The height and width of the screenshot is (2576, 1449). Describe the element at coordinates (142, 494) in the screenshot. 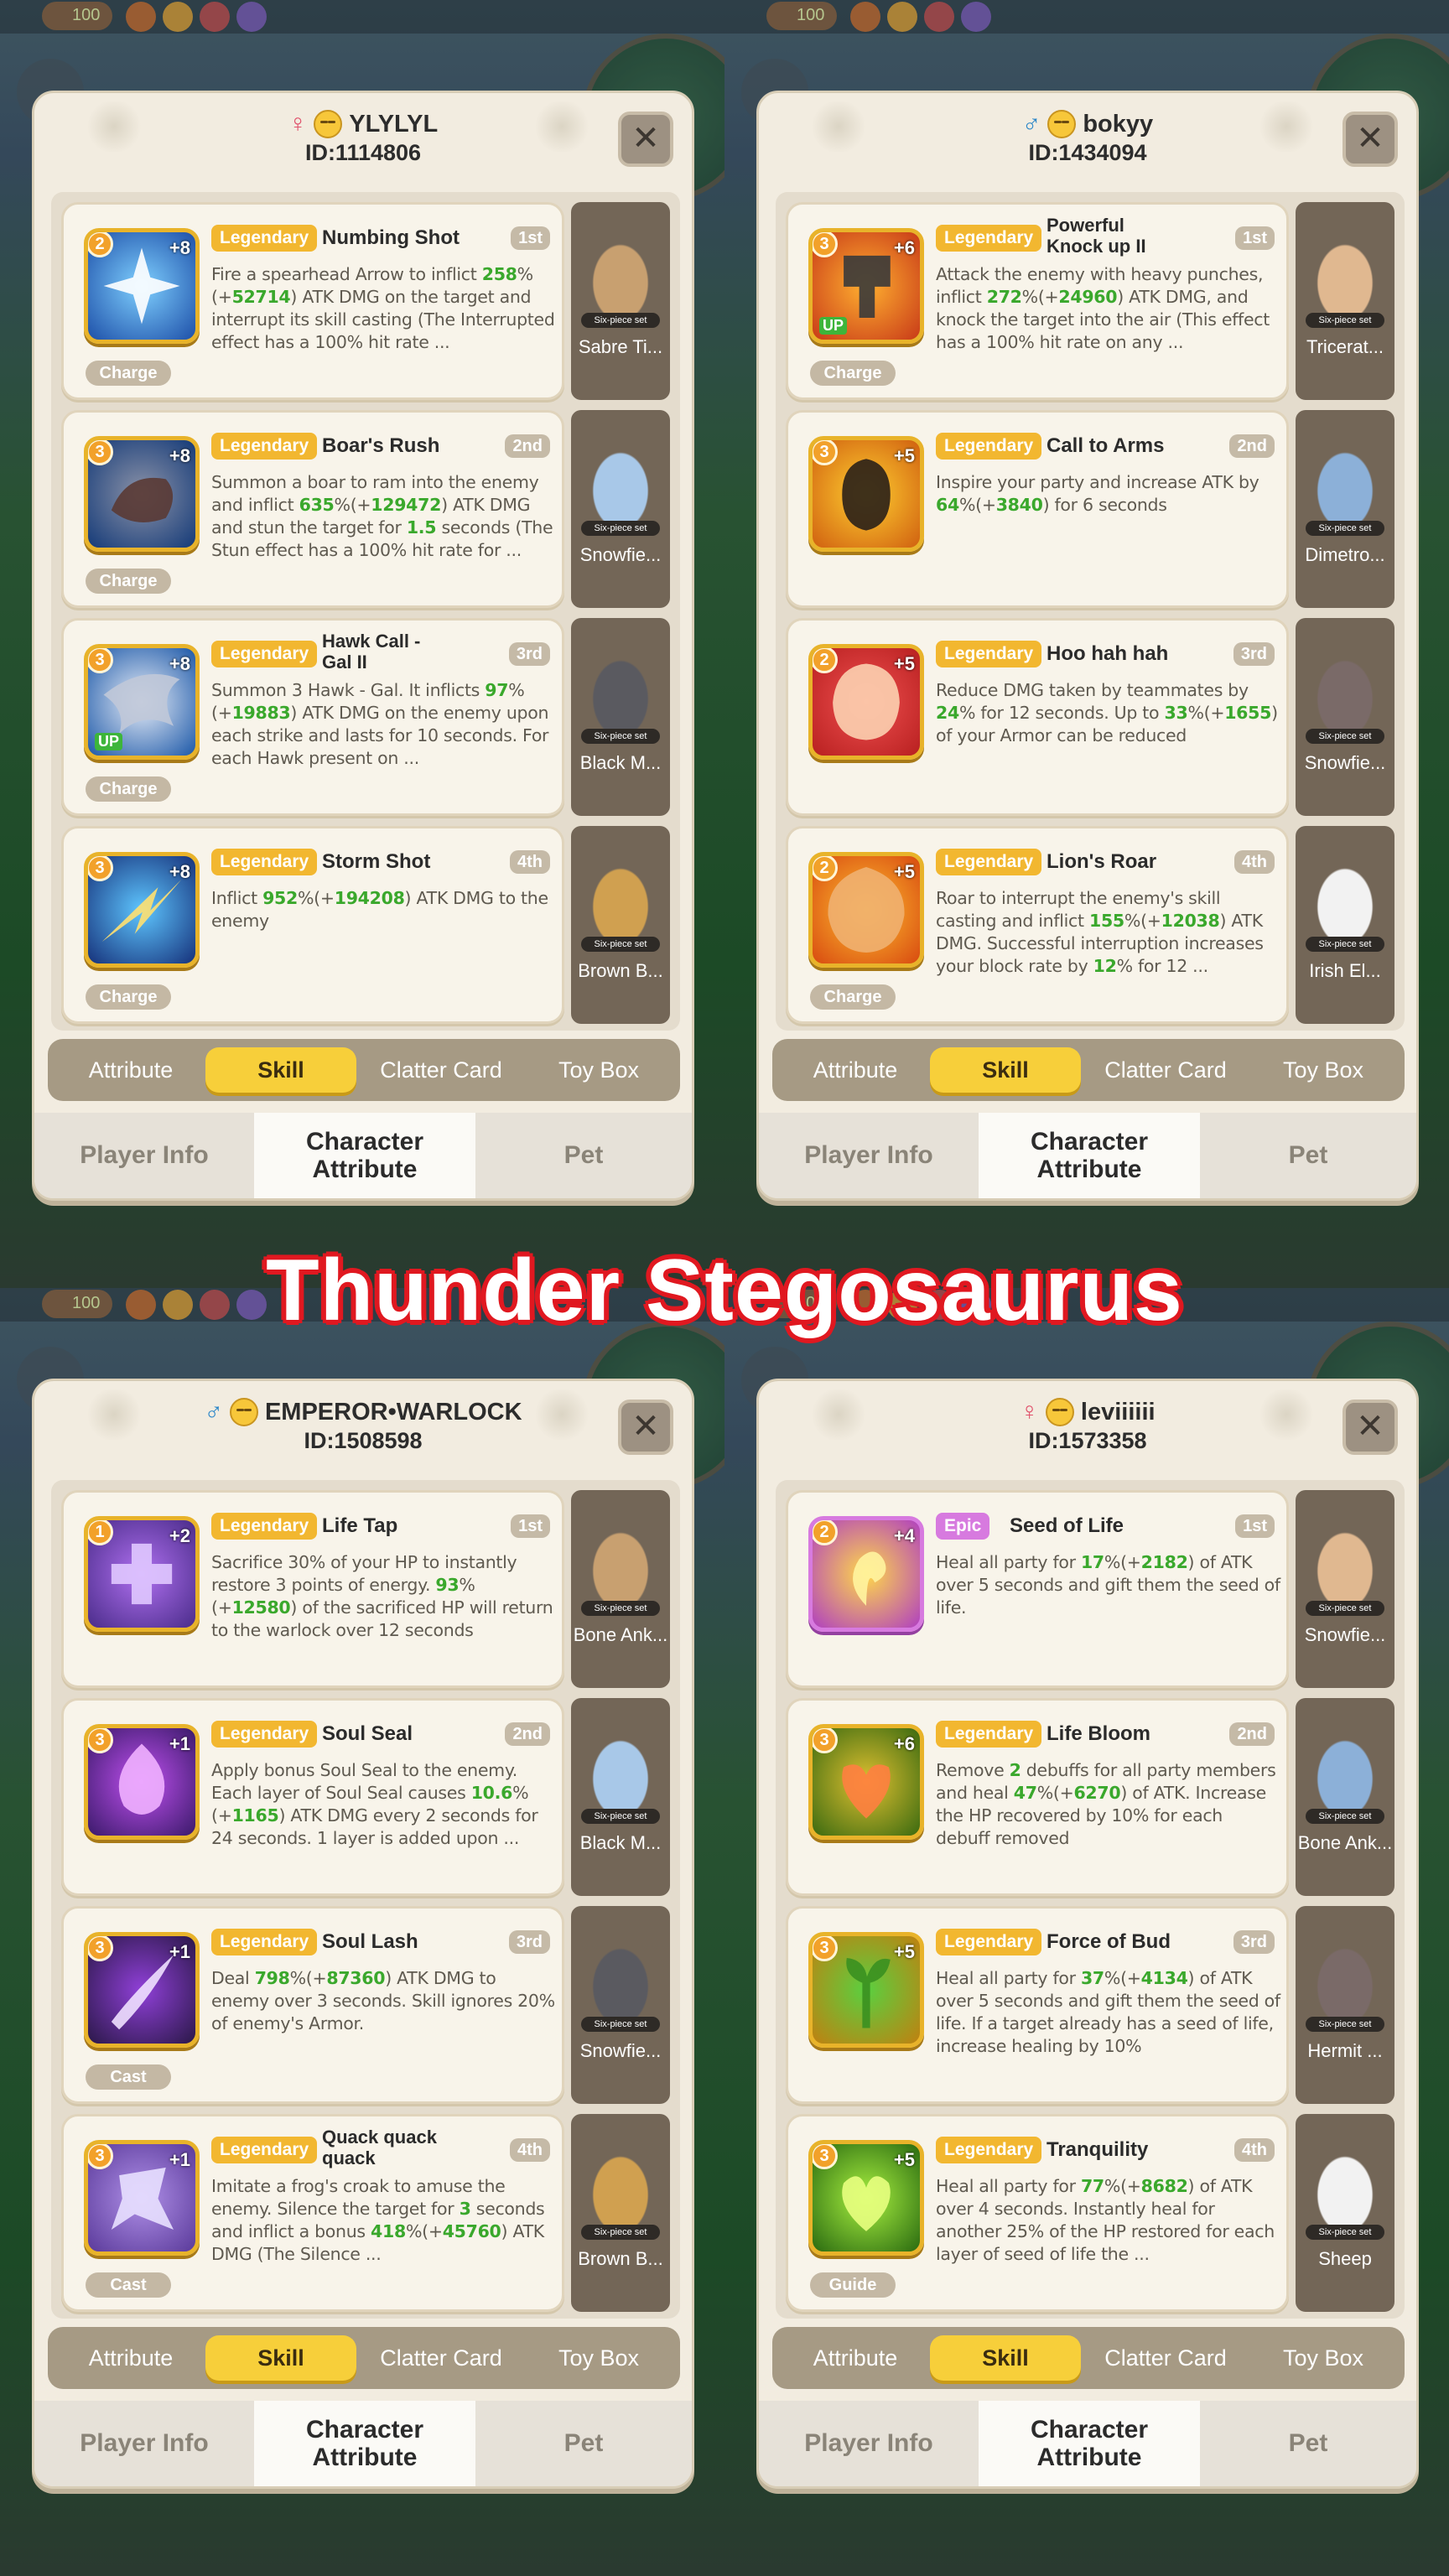

I see `boar-rush-icon: 3 +8` at that location.